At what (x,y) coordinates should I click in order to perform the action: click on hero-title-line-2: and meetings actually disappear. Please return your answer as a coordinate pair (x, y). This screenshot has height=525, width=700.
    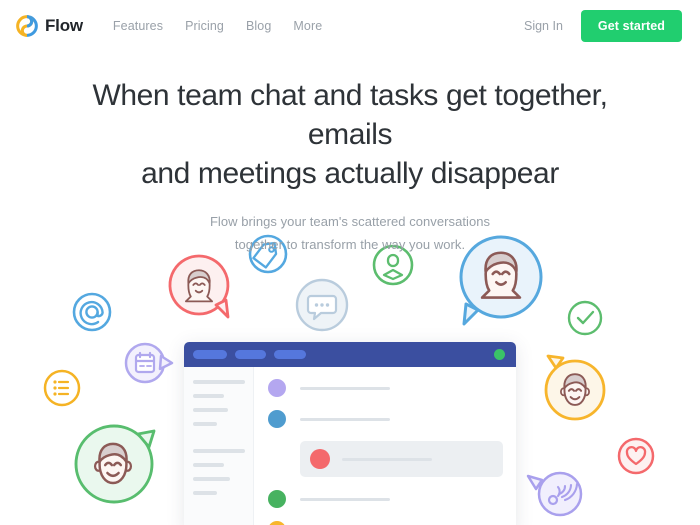
    Looking at the image, I should click on (350, 173).